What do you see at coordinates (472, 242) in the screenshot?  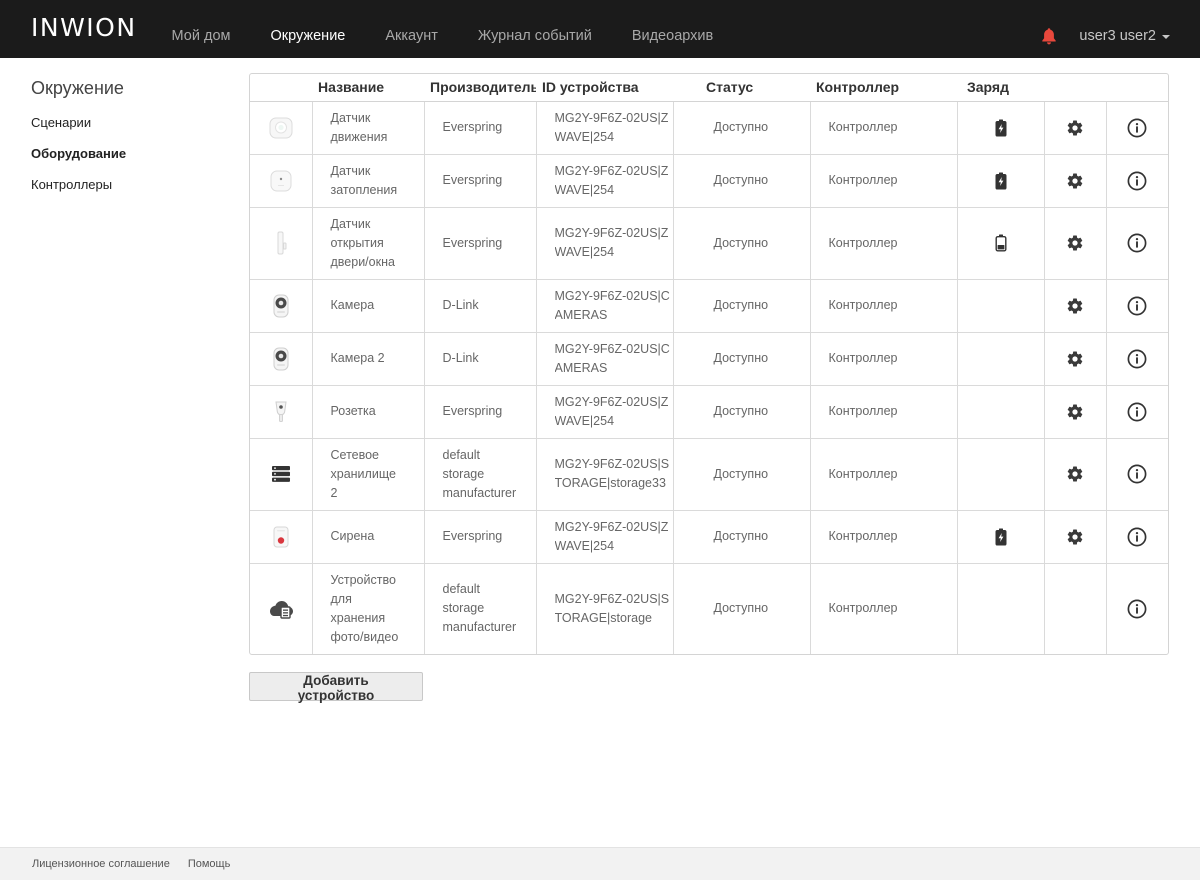 I see `device-manufacturer: Everspring` at bounding box center [472, 242].